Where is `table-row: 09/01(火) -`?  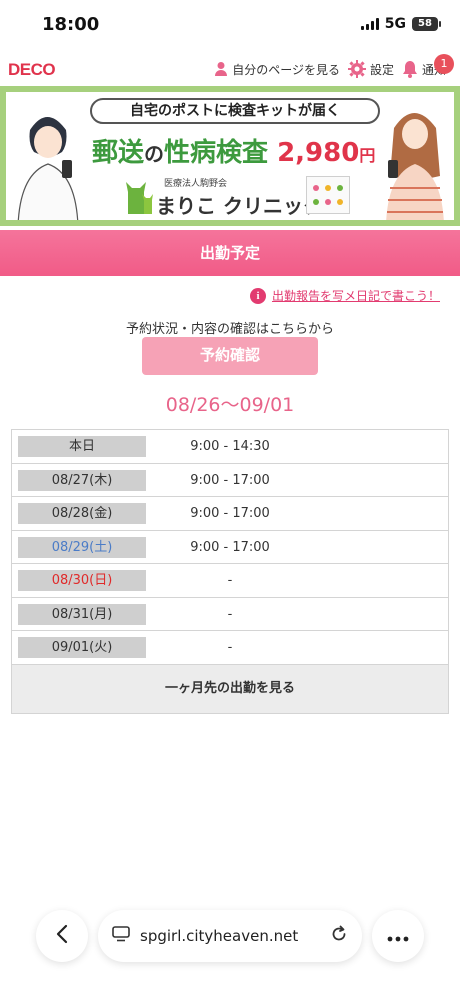
table-row: 09/01(火) - is located at coordinates (230, 648).